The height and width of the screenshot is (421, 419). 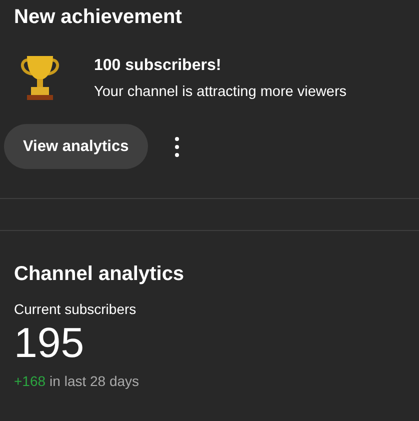 What do you see at coordinates (220, 92) in the screenshot?
I see `achievement-description: Your channel is attracting more viewers` at bounding box center [220, 92].